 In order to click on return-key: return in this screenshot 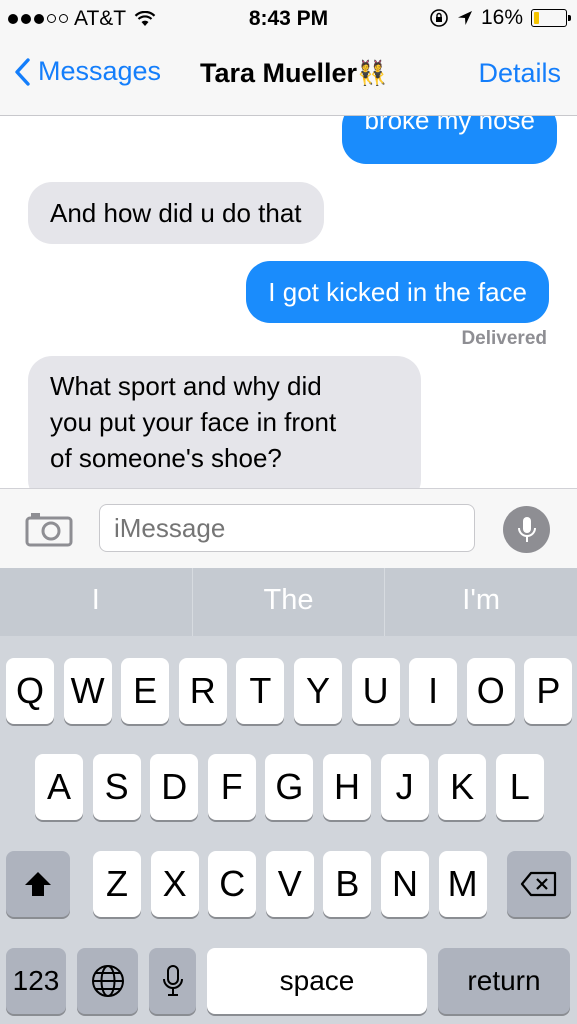, I will do `click(504, 981)`.